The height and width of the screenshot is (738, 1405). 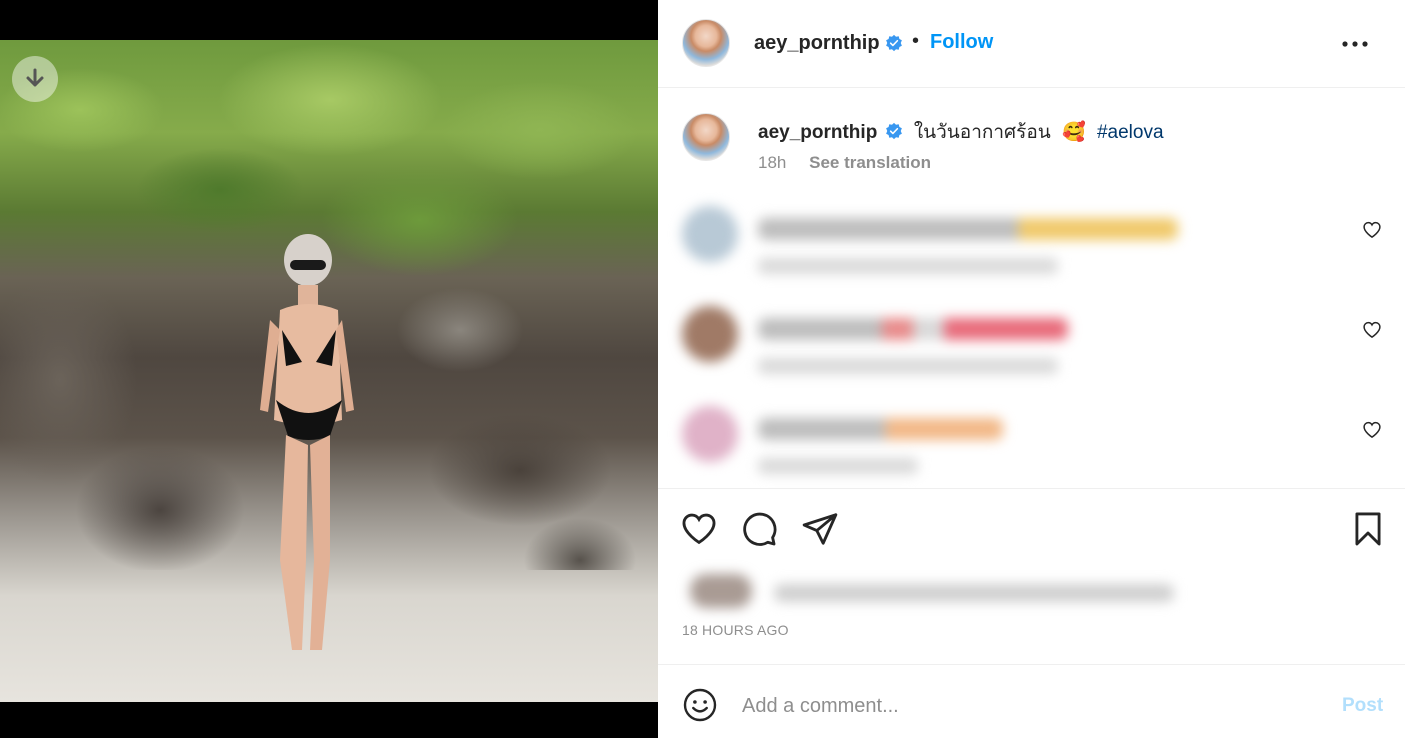 What do you see at coordinates (721, 591) in the screenshot?
I see `likers-avatars` at bounding box center [721, 591].